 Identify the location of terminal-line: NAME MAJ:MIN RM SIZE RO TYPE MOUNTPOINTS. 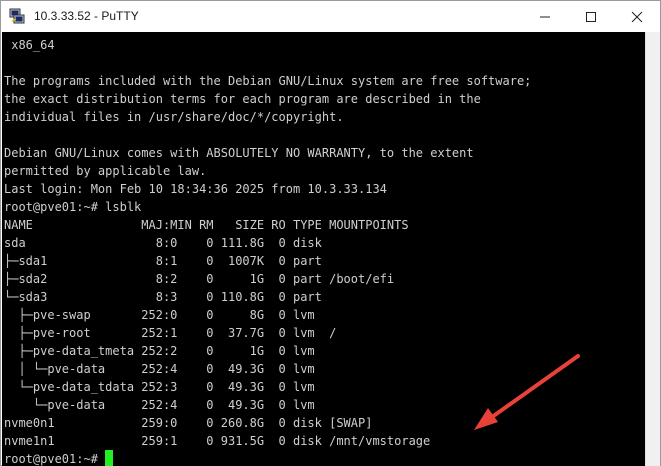
(206, 225).